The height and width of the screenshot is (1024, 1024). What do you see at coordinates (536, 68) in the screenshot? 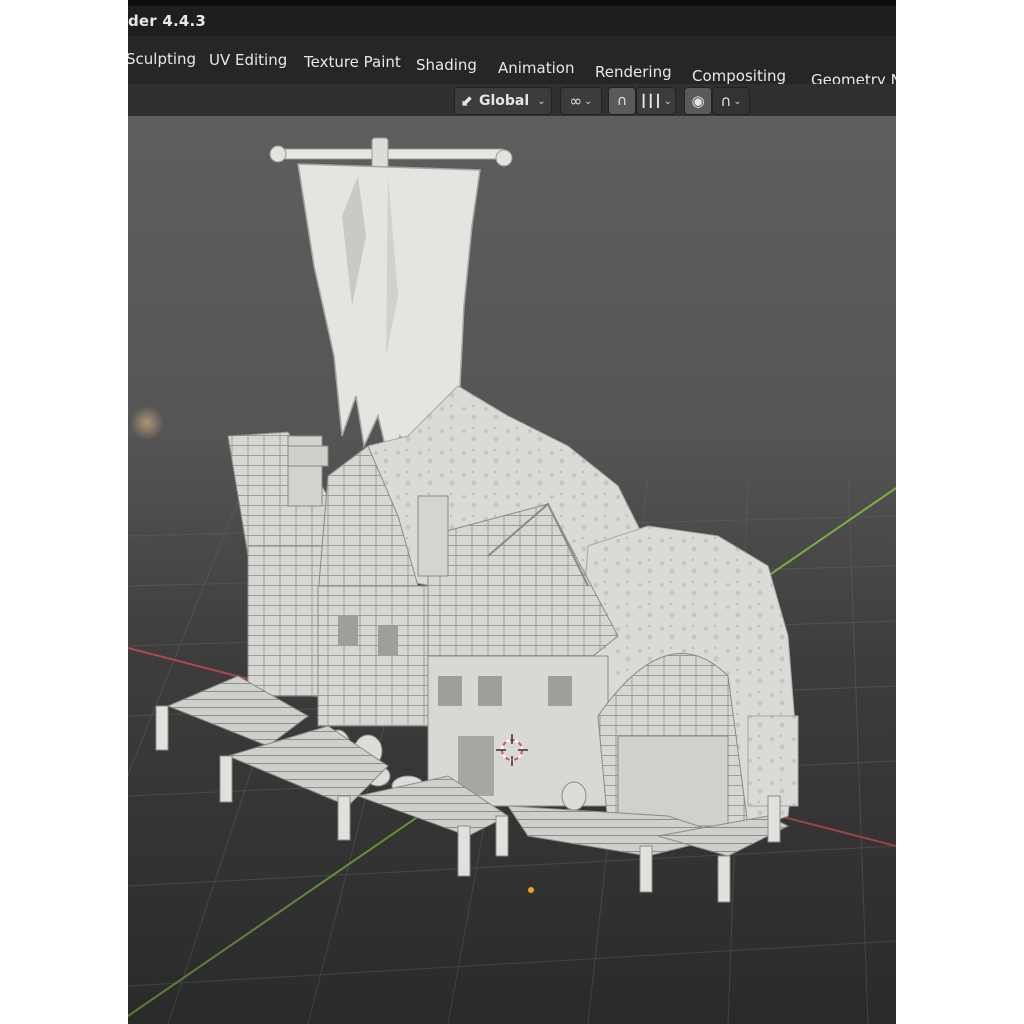
I see `tab-animation: Animation` at bounding box center [536, 68].